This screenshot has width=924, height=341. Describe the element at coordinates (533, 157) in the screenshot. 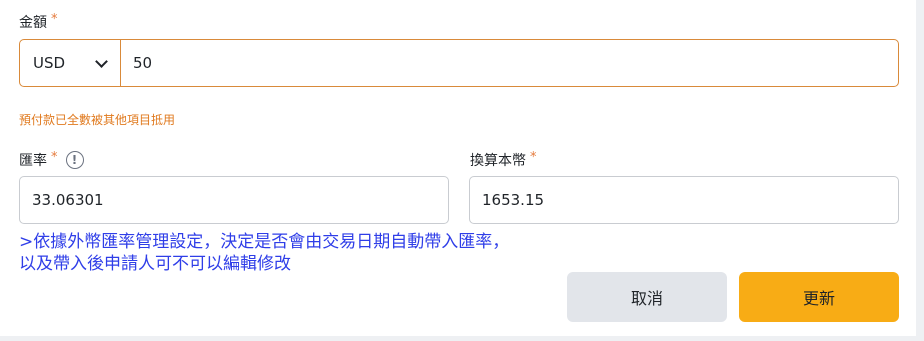

I see `converted-amount-required-mark: *` at that location.